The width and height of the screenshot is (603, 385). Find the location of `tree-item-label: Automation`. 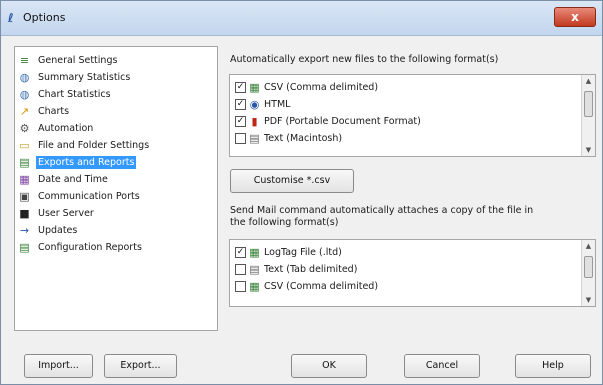

tree-item-label: Automation is located at coordinates (66, 128).